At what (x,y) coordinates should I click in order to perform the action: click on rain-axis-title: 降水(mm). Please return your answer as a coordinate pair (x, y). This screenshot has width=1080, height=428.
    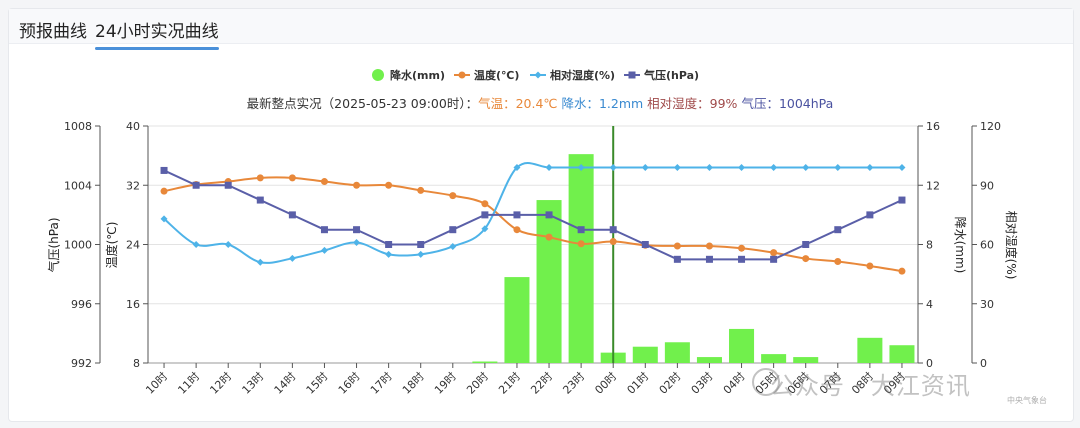
    Looking at the image, I should click on (960, 245).